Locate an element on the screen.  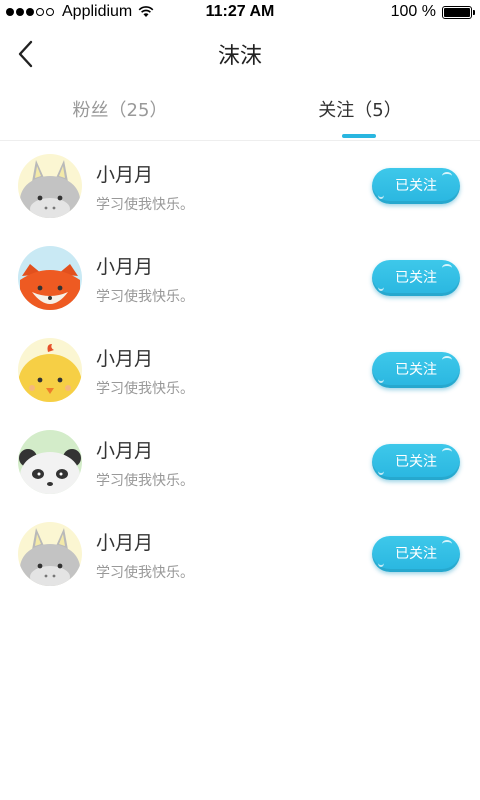
page-title: 沫沫 is located at coordinates (239, 56).